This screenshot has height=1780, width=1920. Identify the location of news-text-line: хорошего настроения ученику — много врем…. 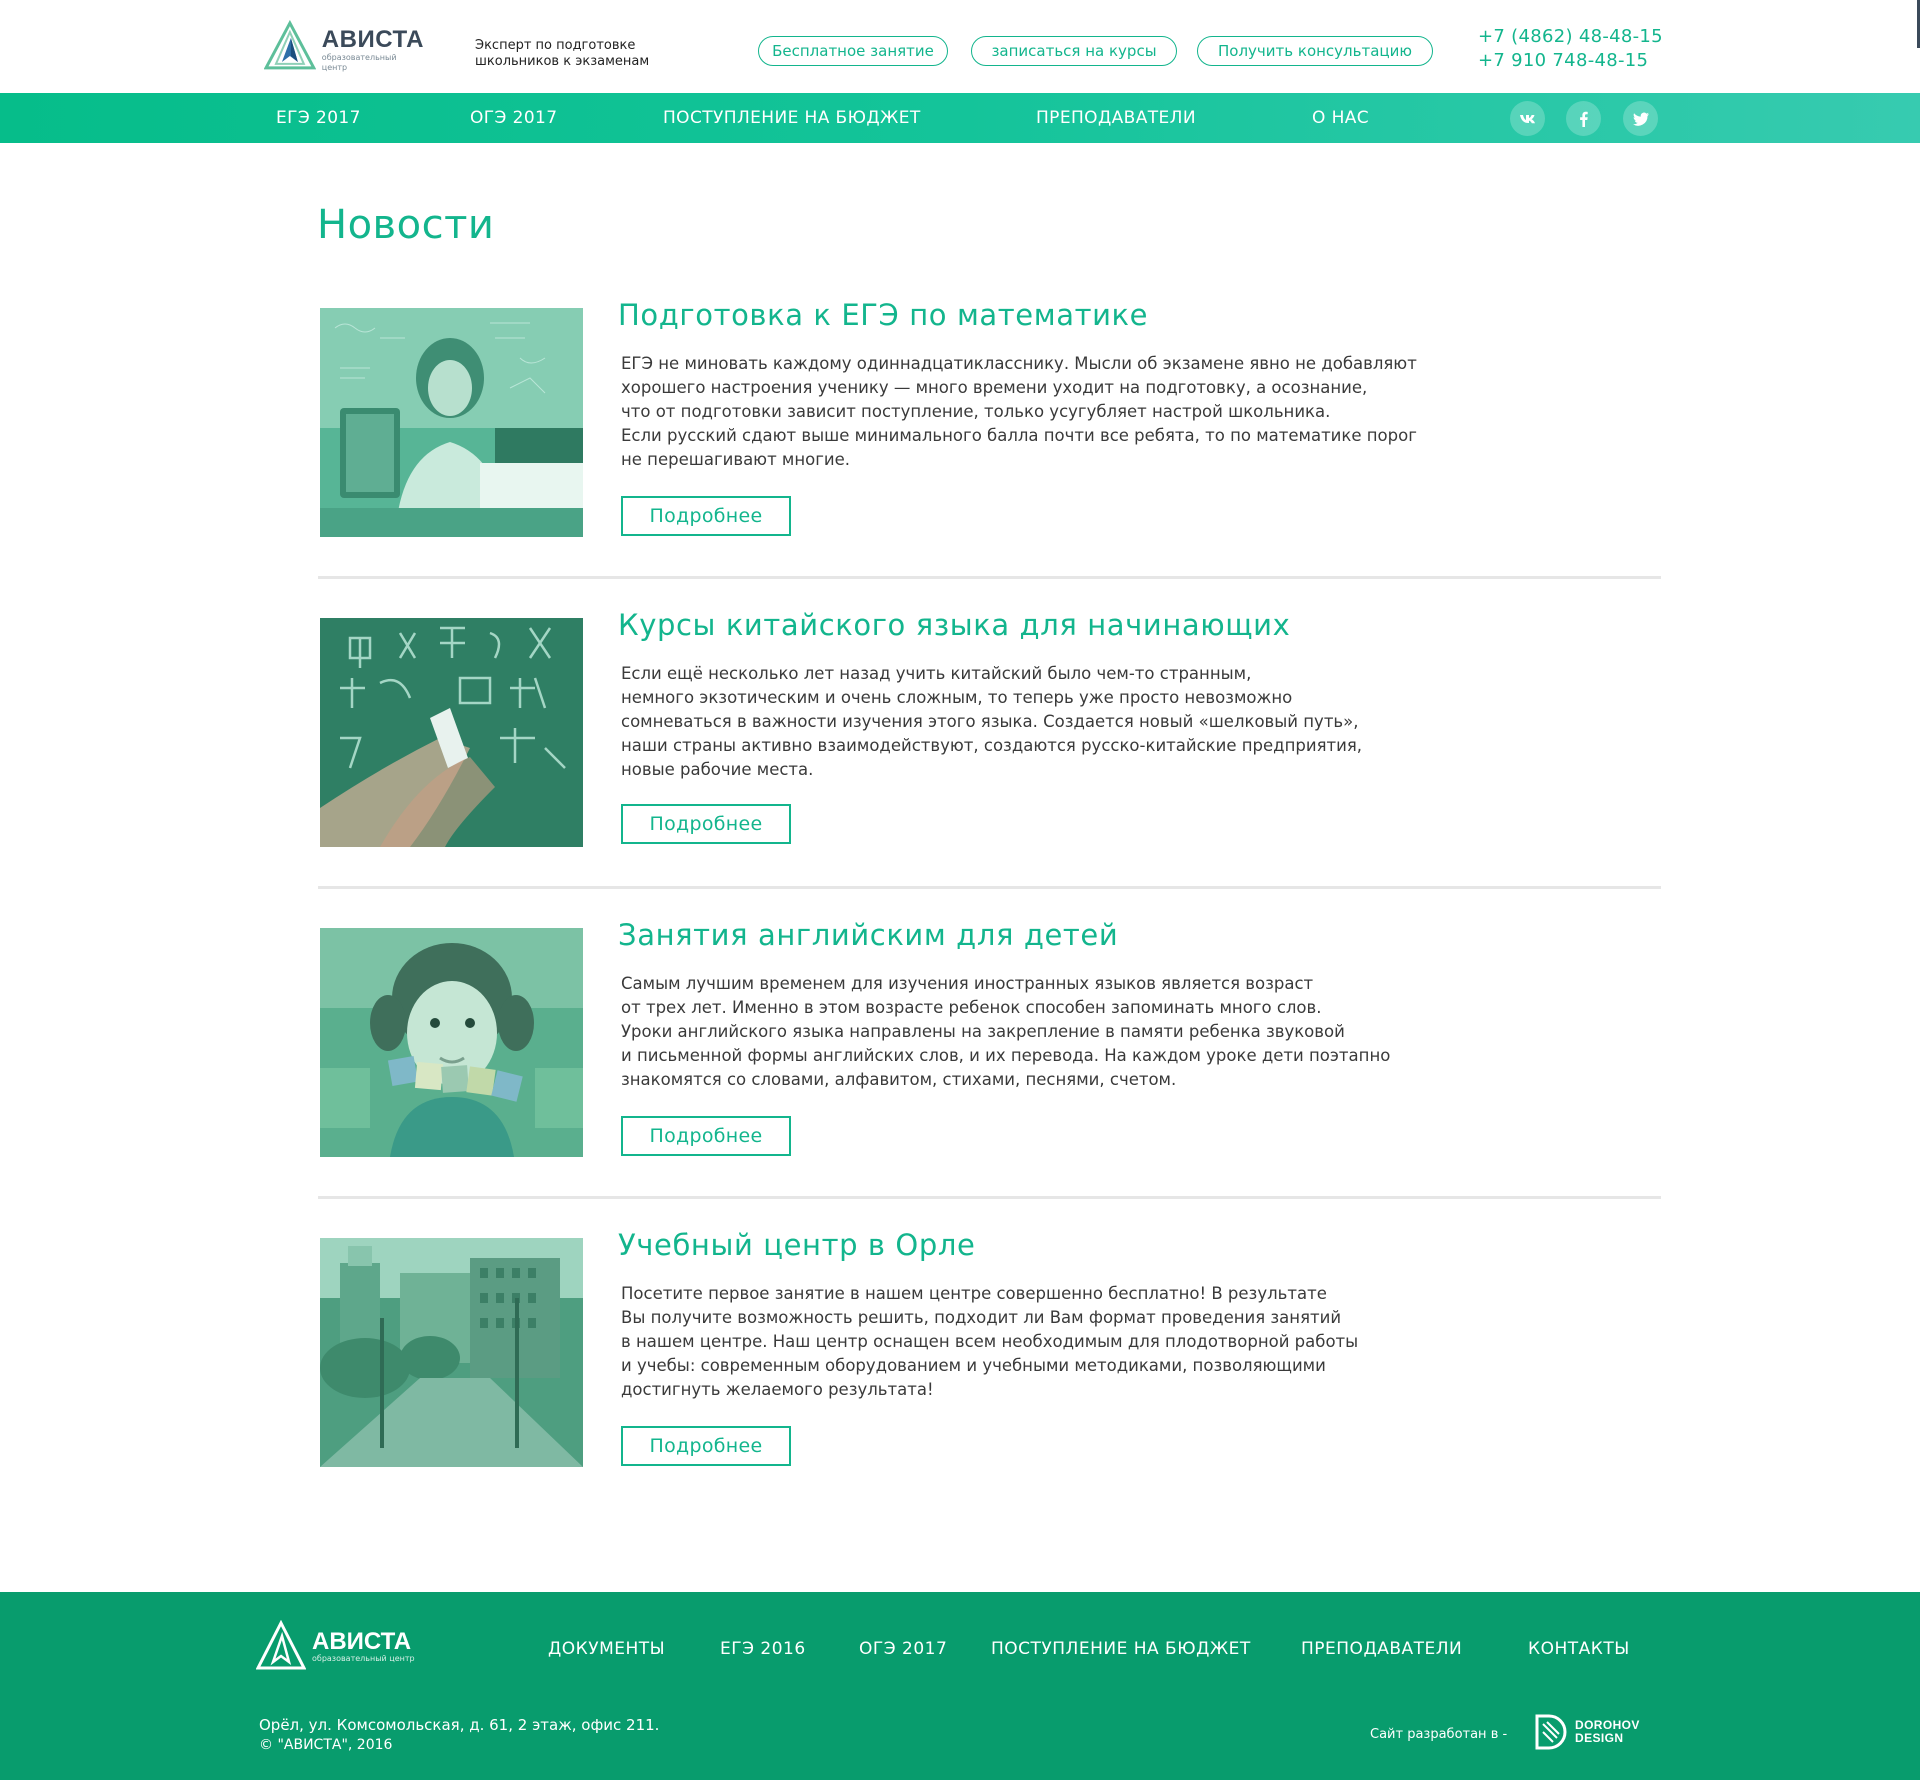
(994, 387).